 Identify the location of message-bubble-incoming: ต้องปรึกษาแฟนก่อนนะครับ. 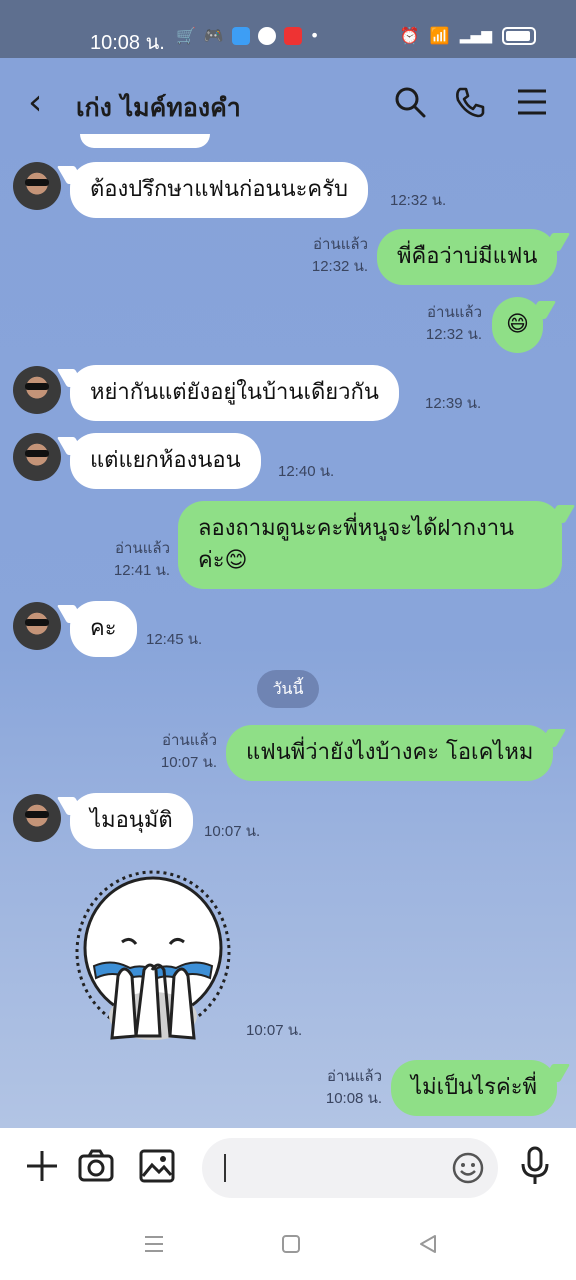
(219, 190).